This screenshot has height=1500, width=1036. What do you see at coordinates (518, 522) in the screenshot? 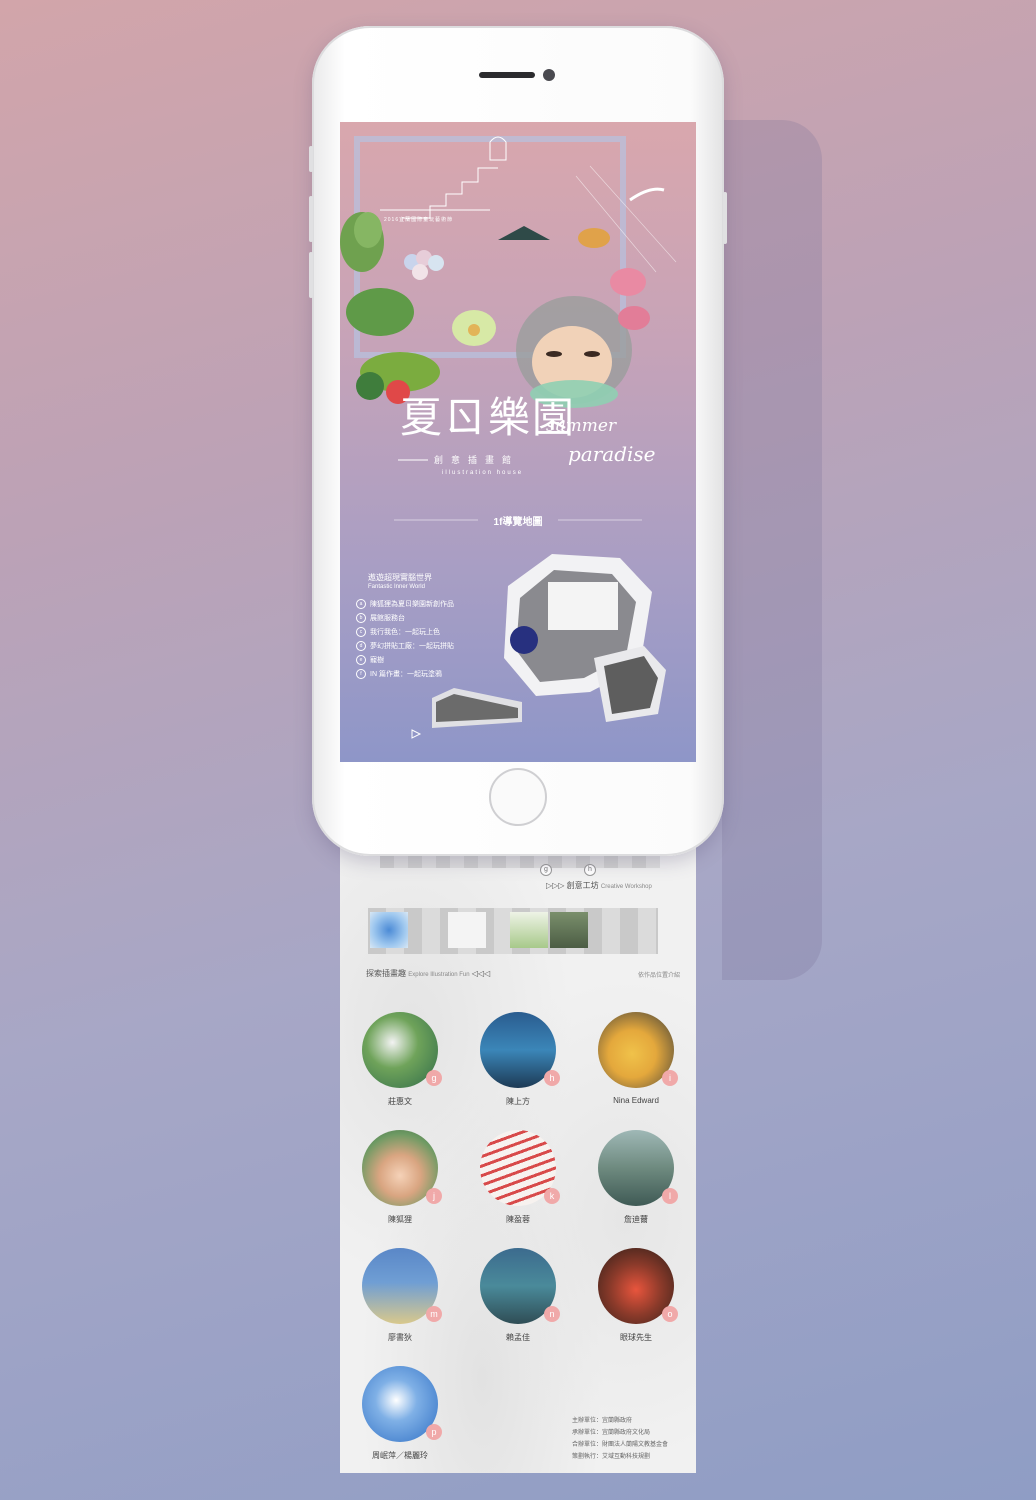
I see `map-heading: 1f導覽地圖` at bounding box center [518, 522].